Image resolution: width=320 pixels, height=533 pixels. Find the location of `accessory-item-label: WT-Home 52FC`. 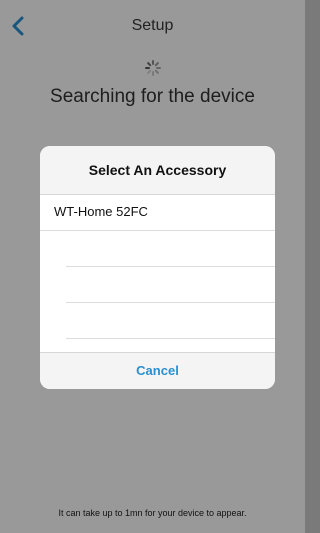

accessory-item-label: WT-Home 52FC is located at coordinates (101, 211).